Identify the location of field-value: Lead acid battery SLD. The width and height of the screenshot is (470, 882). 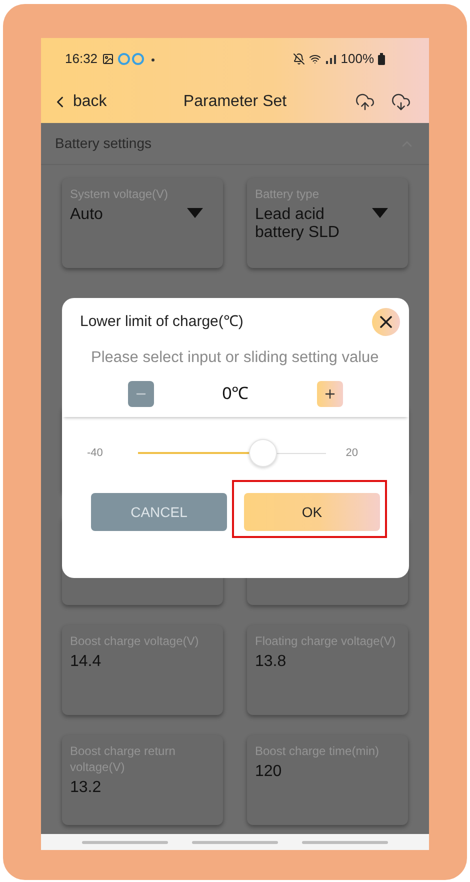
(297, 224).